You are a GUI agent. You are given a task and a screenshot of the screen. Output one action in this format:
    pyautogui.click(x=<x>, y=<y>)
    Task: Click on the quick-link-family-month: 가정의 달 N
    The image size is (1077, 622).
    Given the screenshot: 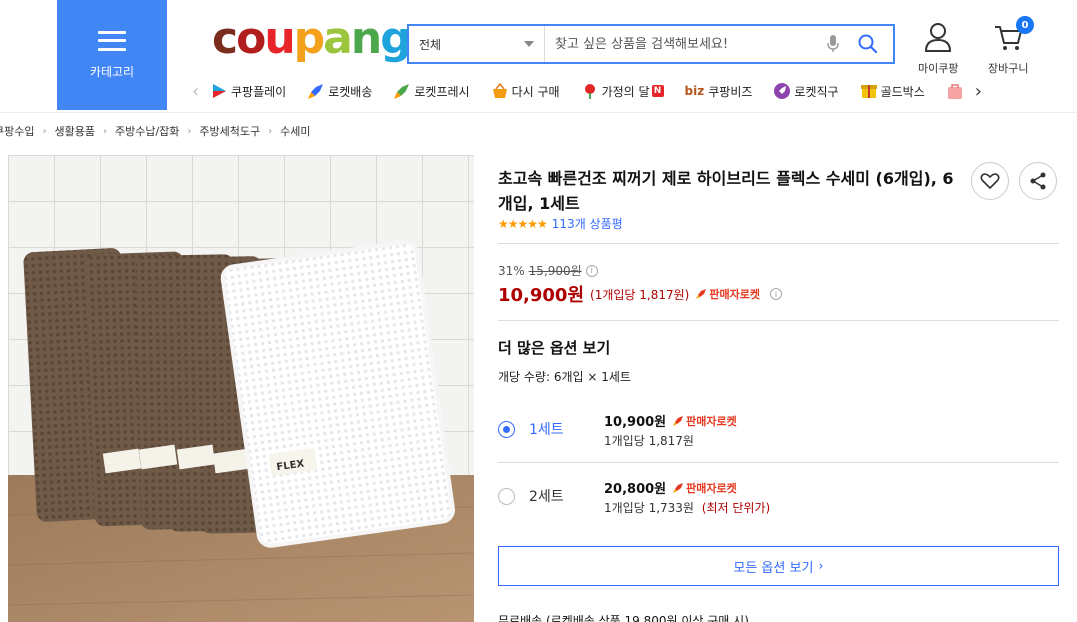 What is the action you would take?
    pyautogui.click(x=622, y=91)
    